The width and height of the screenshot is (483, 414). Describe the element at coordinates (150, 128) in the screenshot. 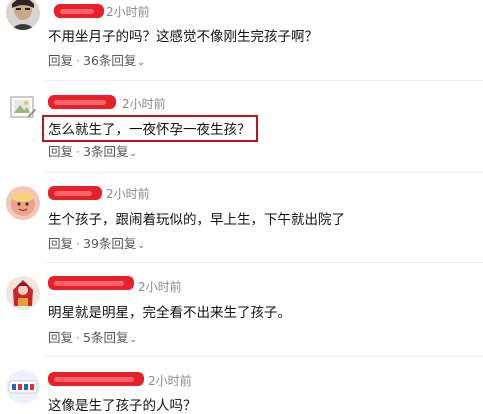

I see `highlighted-comment-text: 怎么就生了，一夜怀孕一夜生孩？` at that location.